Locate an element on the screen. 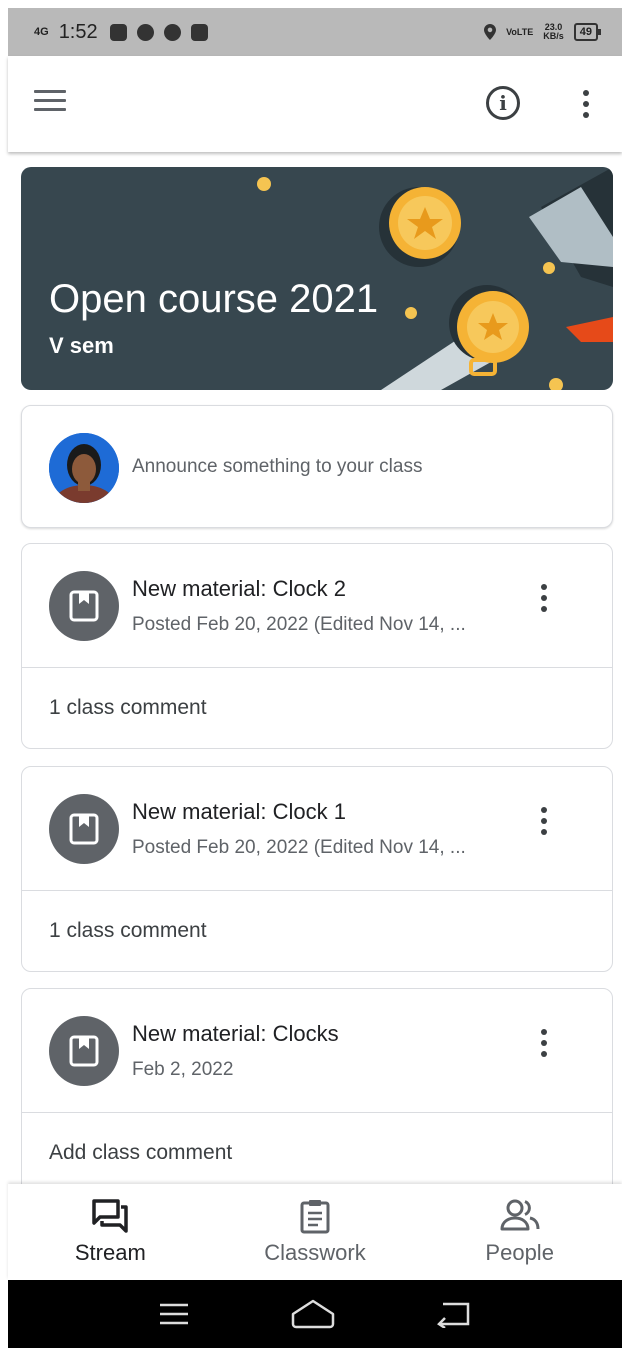 The image size is (622, 1348). tab-people: People is located at coordinates (519, 1232).